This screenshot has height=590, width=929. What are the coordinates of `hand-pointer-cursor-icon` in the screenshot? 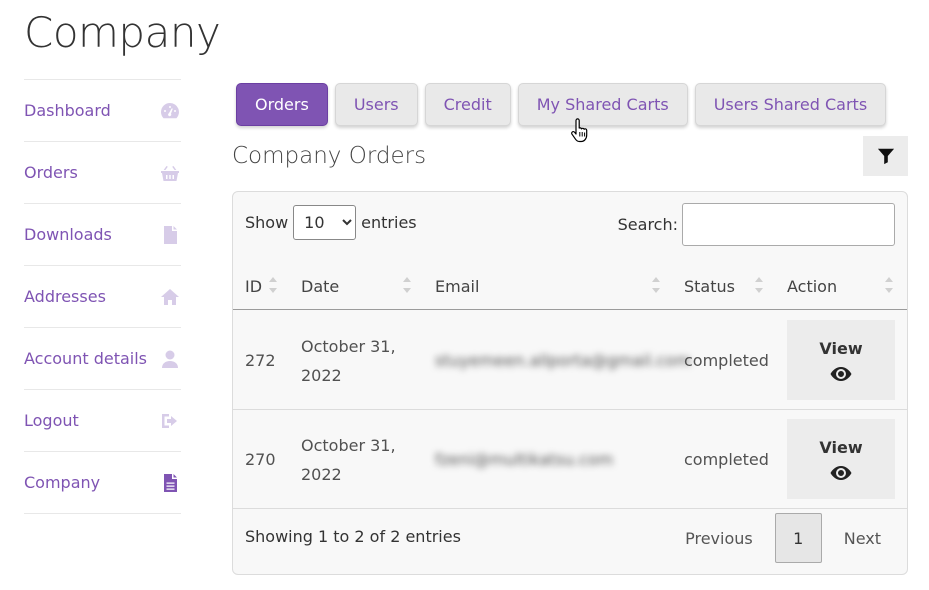 It's located at (579, 130).